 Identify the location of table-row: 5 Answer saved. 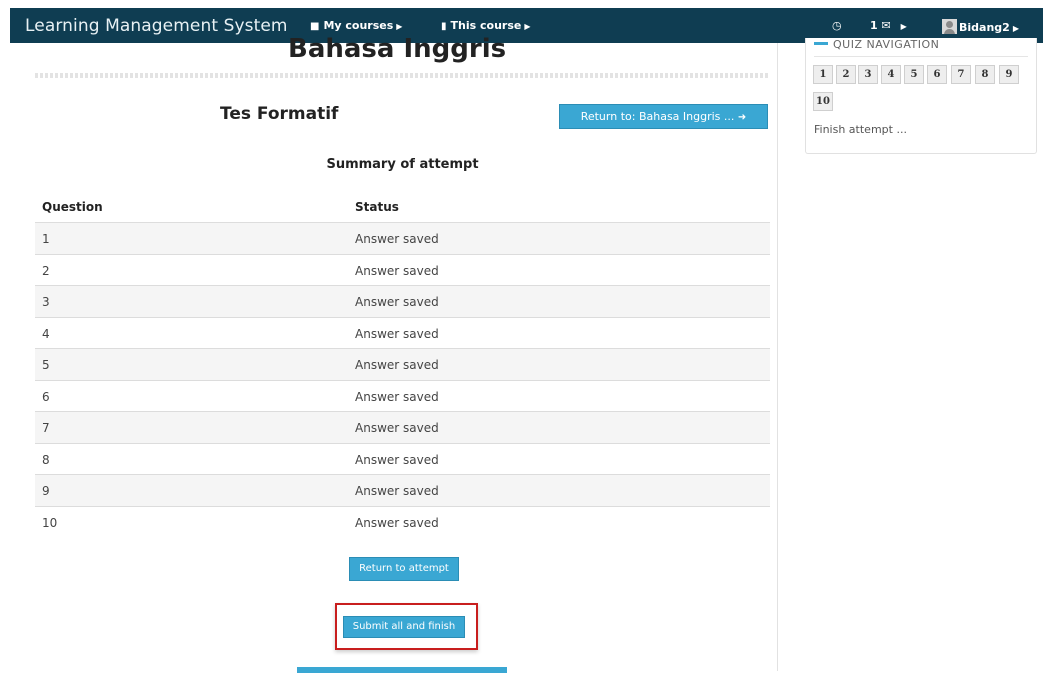
(402, 365).